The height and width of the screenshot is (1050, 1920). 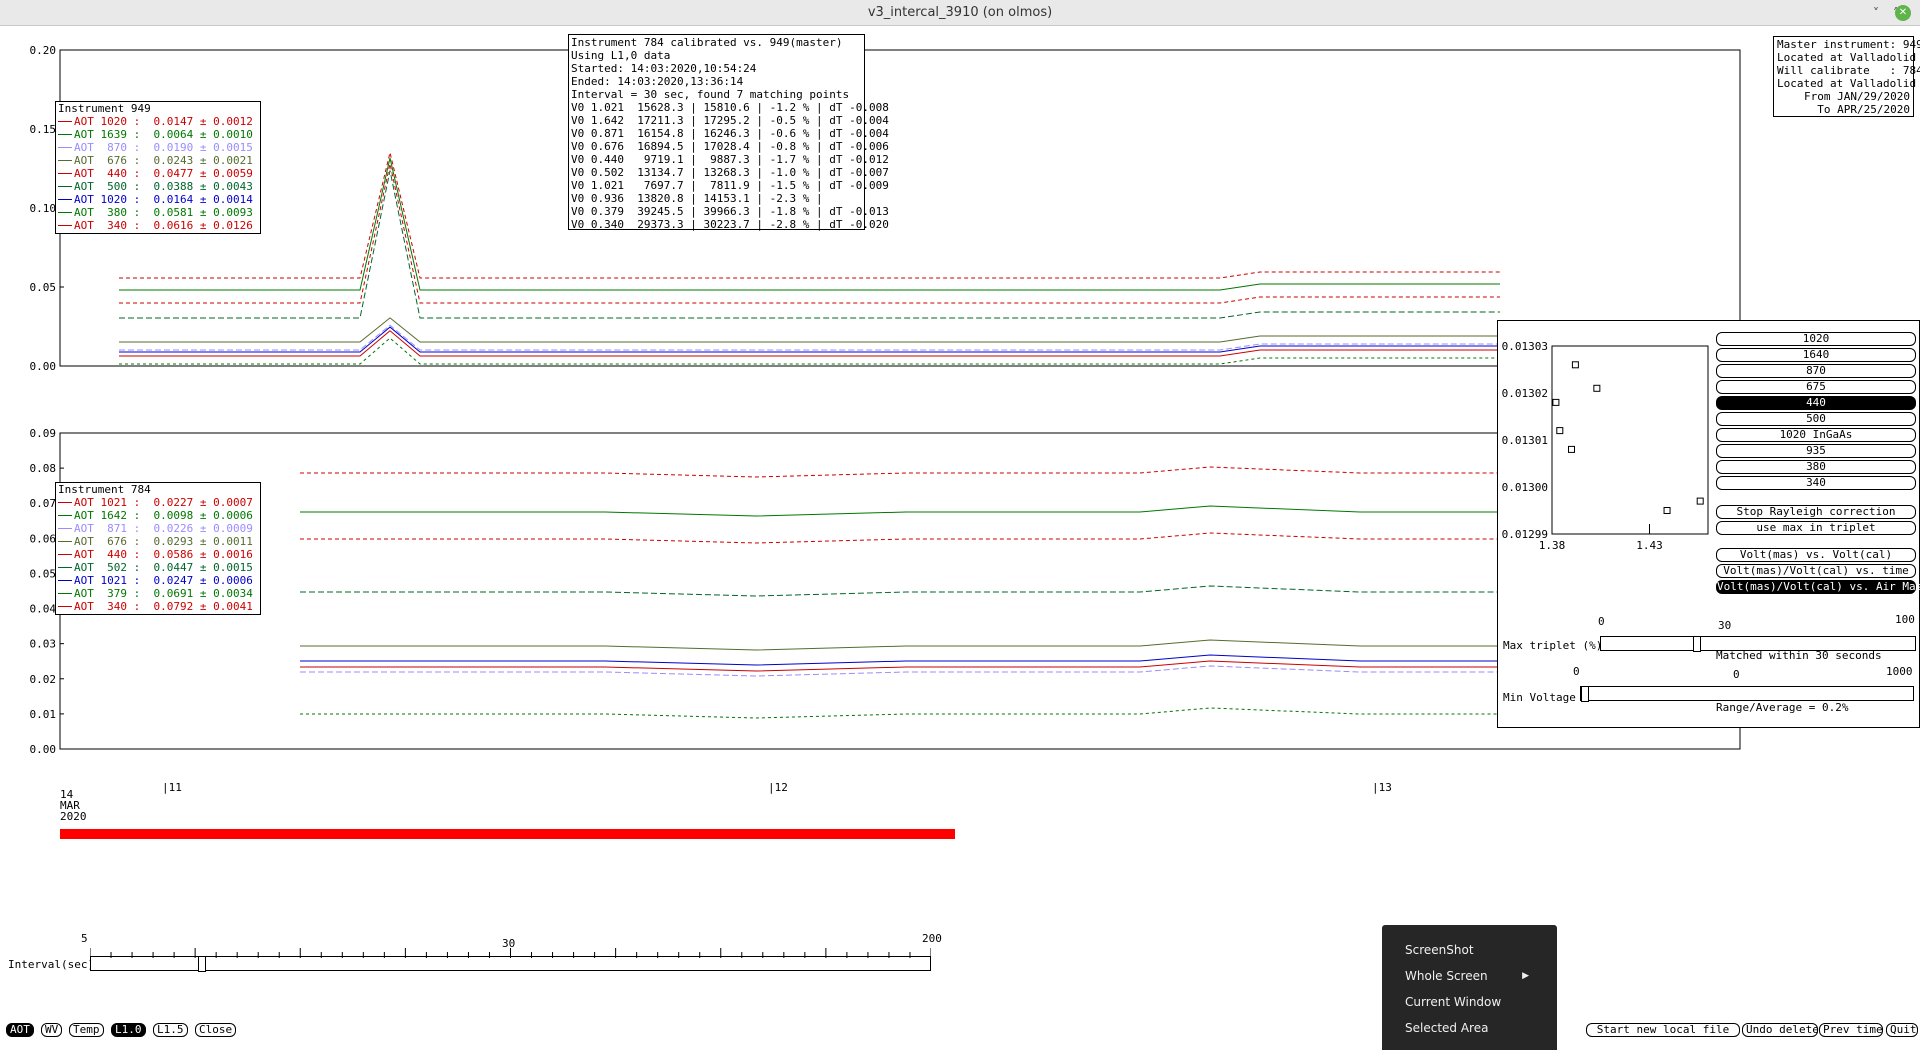 I want to click on info-line: Ended: 14:03:2020,13:36:14, so click(x=657, y=81).